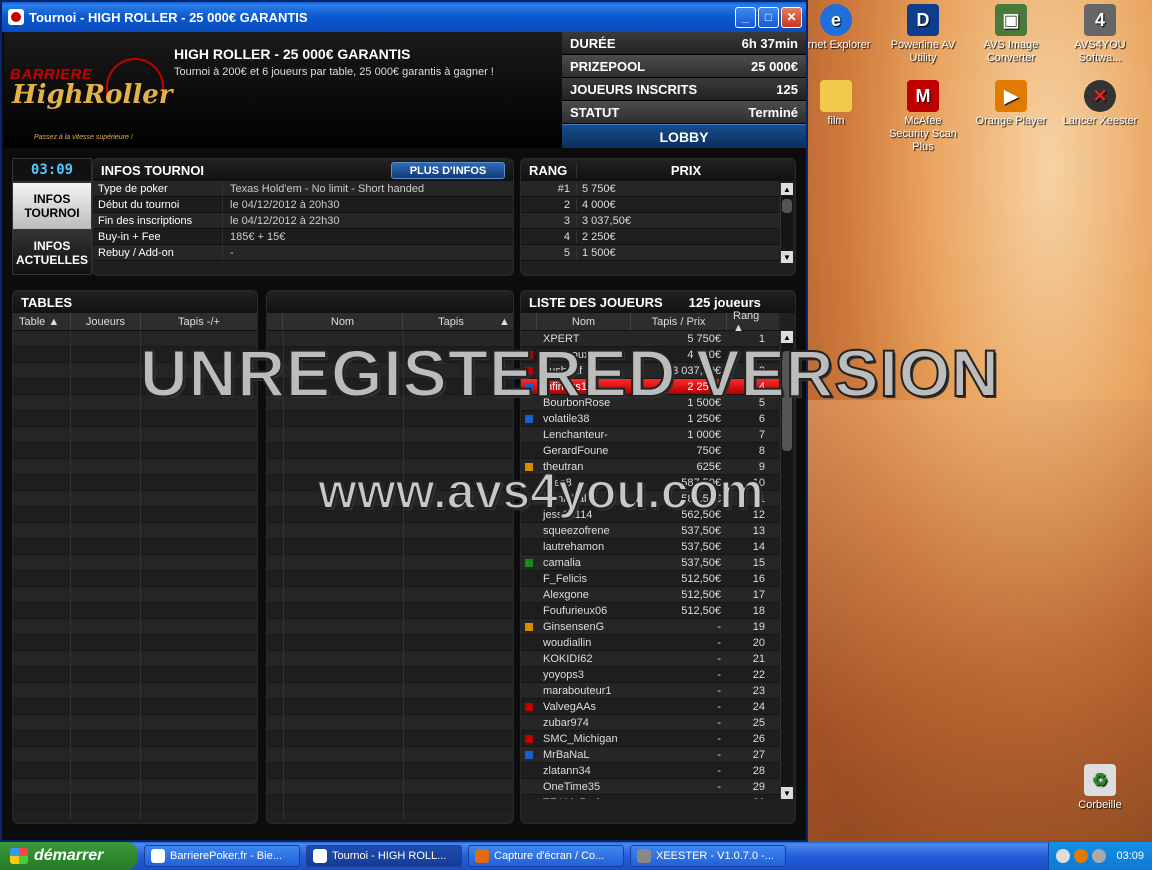 This screenshot has width=1152, height=870. What do you see at coordinates (106, 321) in the screenshot?
I see `col-players: Joueurs` at bounding box center [106, 321].